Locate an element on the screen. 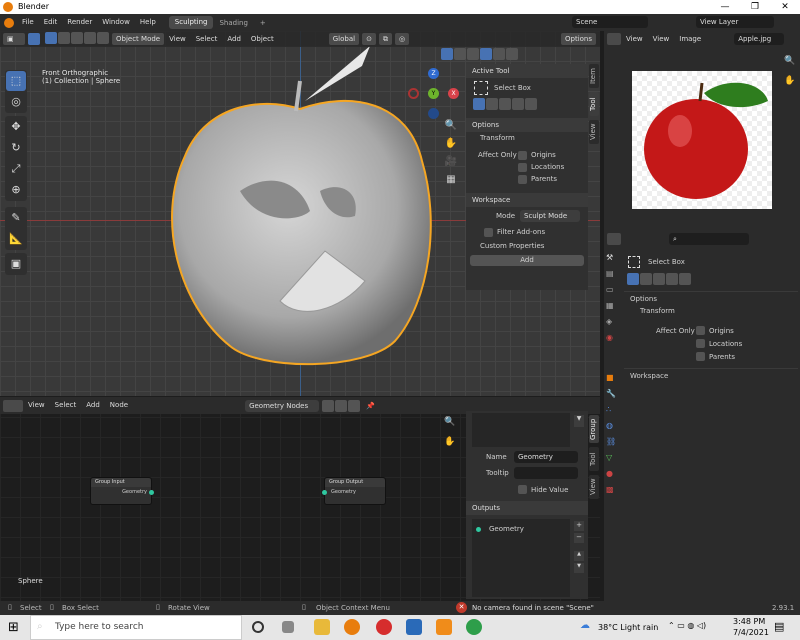 Image resolution: width=800 pixels, height=640 pixels. select-intersect-icon is located at coordinates (103, 38).